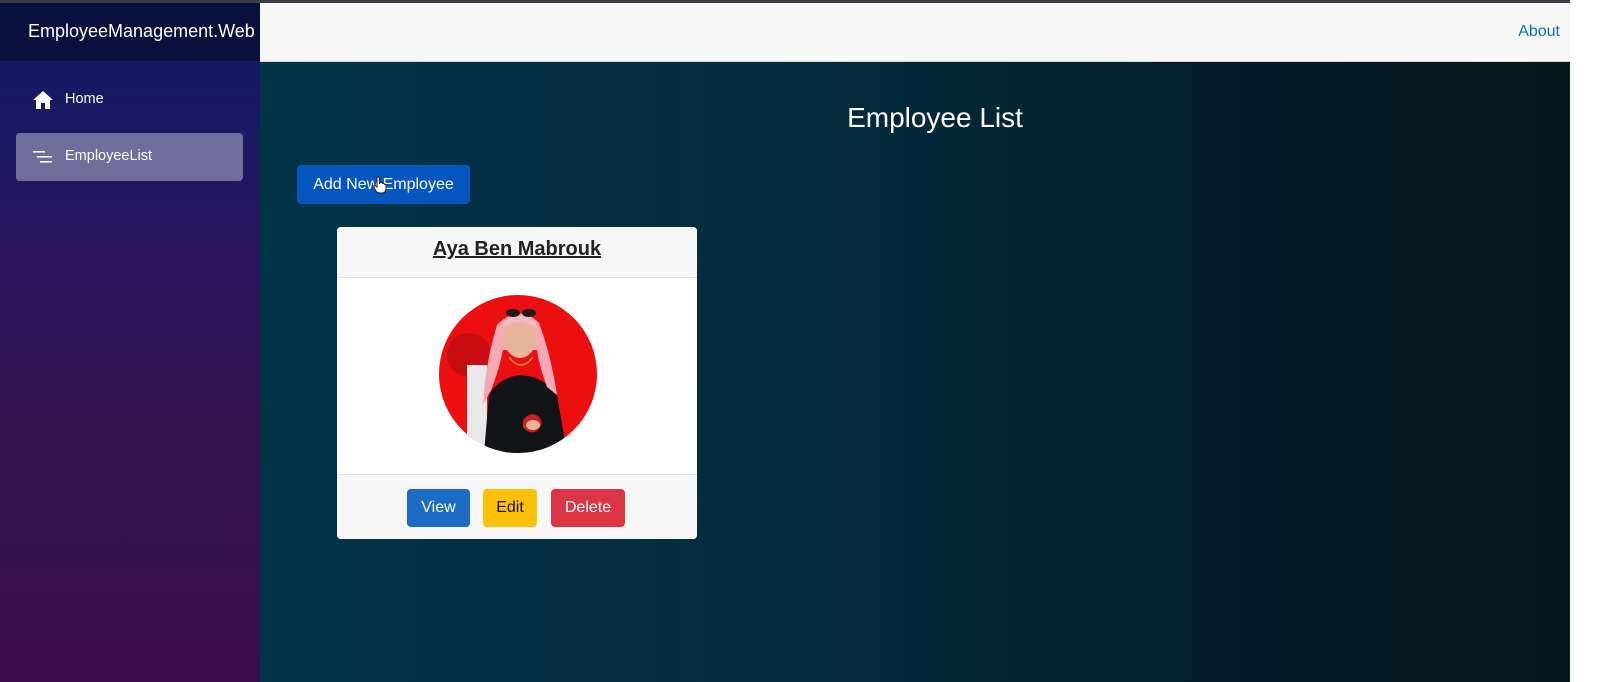 This screenshot has height=682, width=1600. I want to click on employee-photo, so click(518, 374).